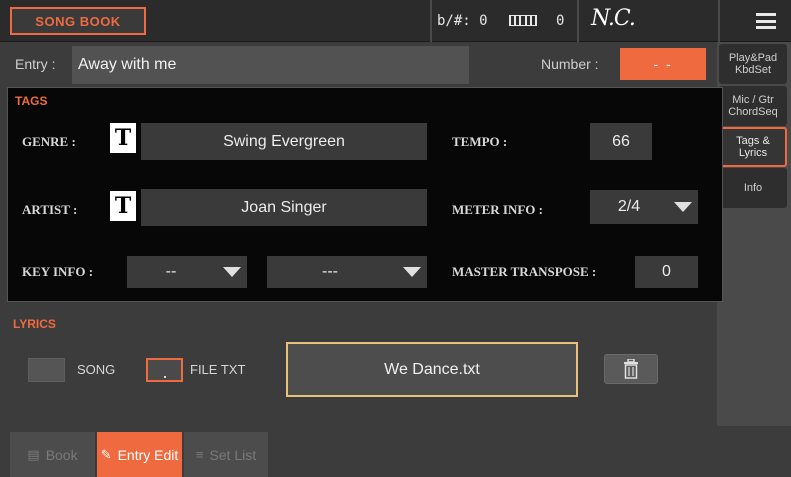  I want to click on entry-label: Entry :, so click(35, 64).